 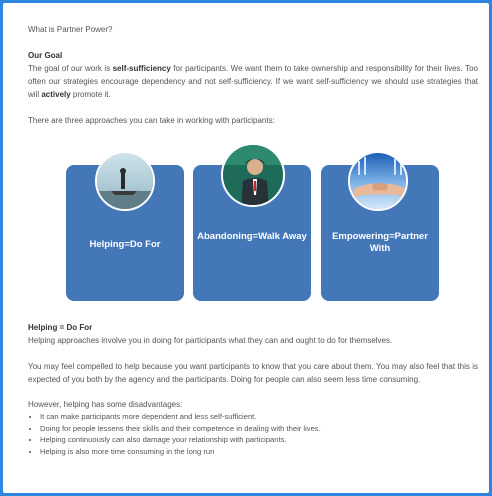 I want to click on disadvantages-intro: However, helping has some disadvantages:, so click(x=105, y=404).